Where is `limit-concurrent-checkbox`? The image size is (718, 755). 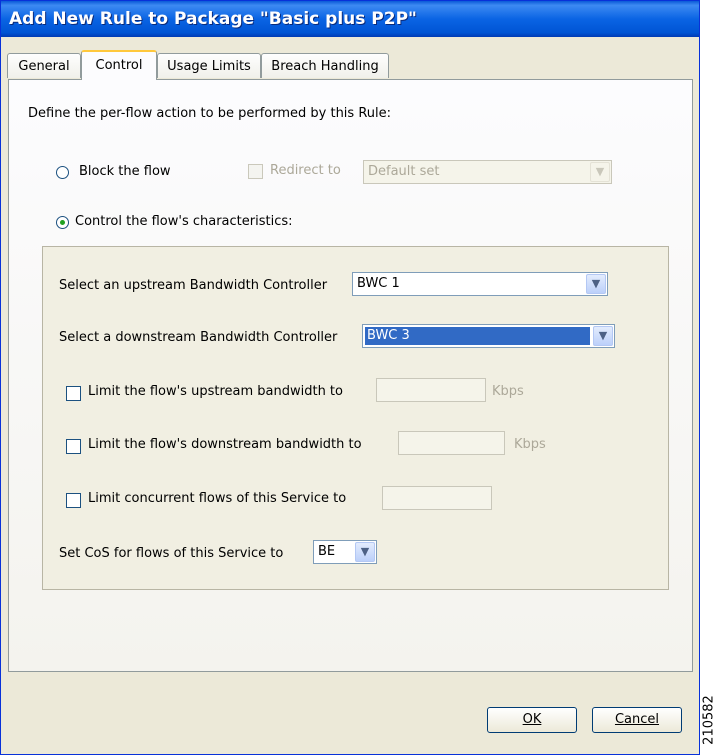 limit-concurrent-checkbox is located at coordinates (73, 500).